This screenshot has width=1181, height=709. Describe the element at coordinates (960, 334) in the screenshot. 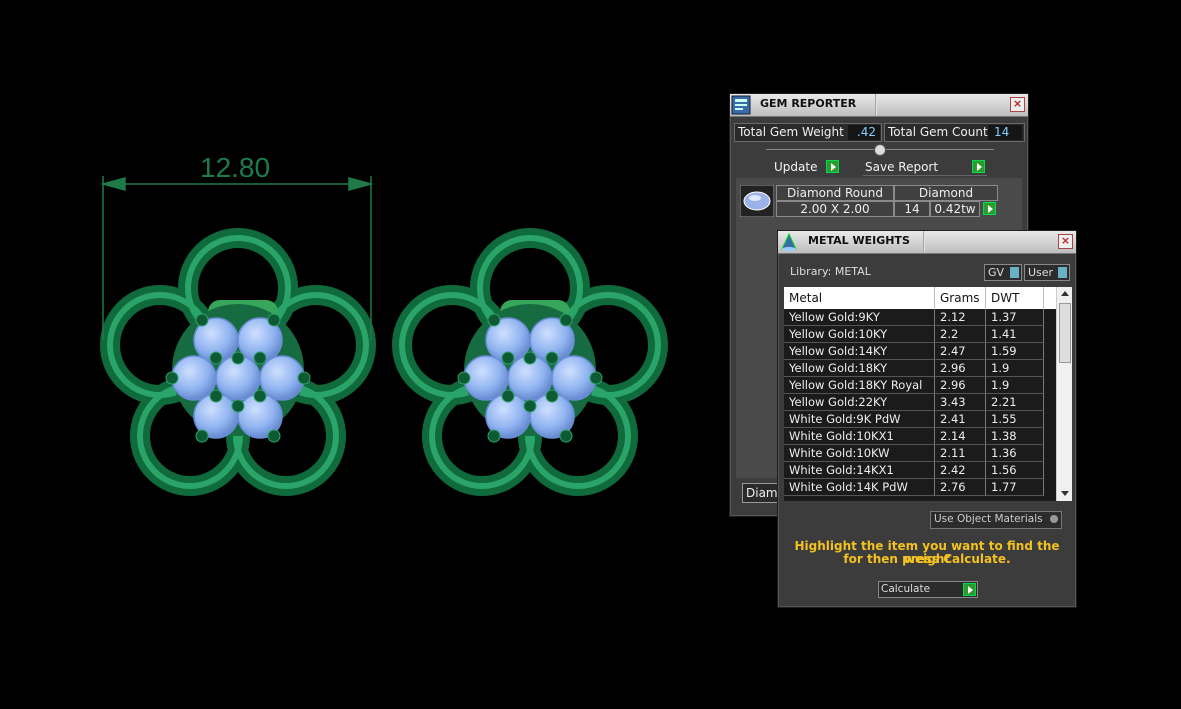

I see `cell-grams: 2.2` at that location.